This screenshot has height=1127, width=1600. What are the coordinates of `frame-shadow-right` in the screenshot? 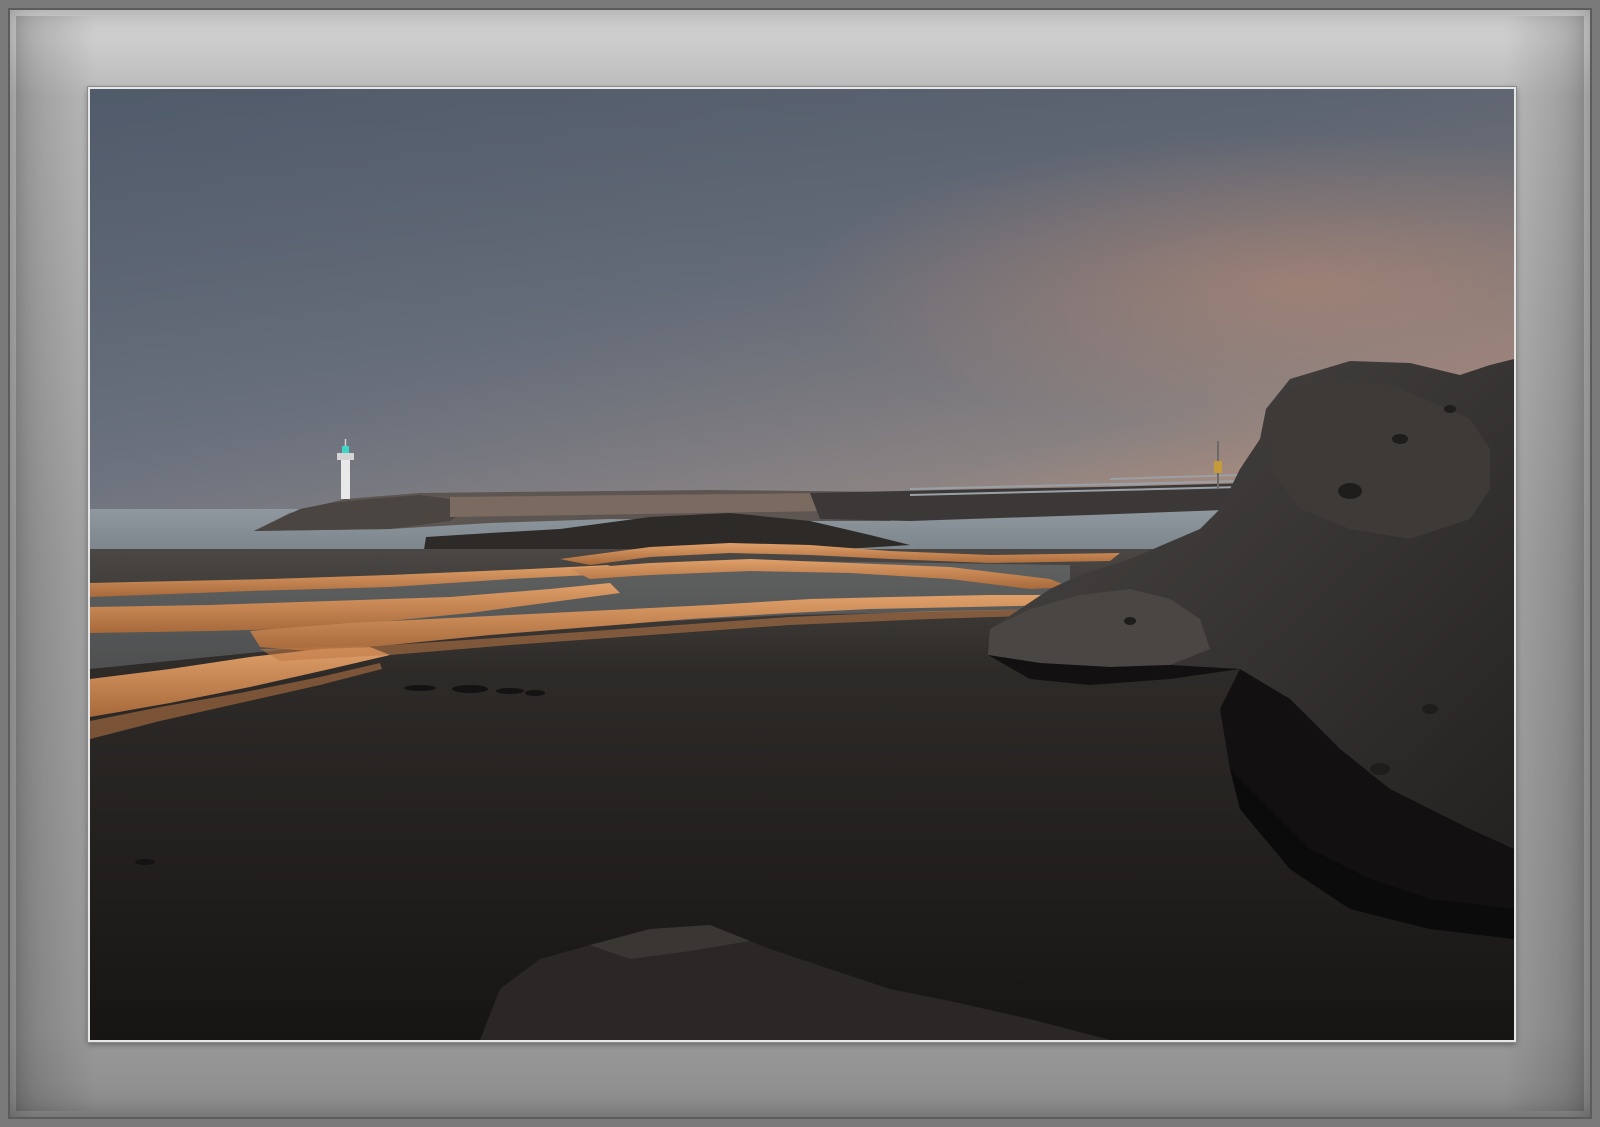 It's located at (1544, 563).